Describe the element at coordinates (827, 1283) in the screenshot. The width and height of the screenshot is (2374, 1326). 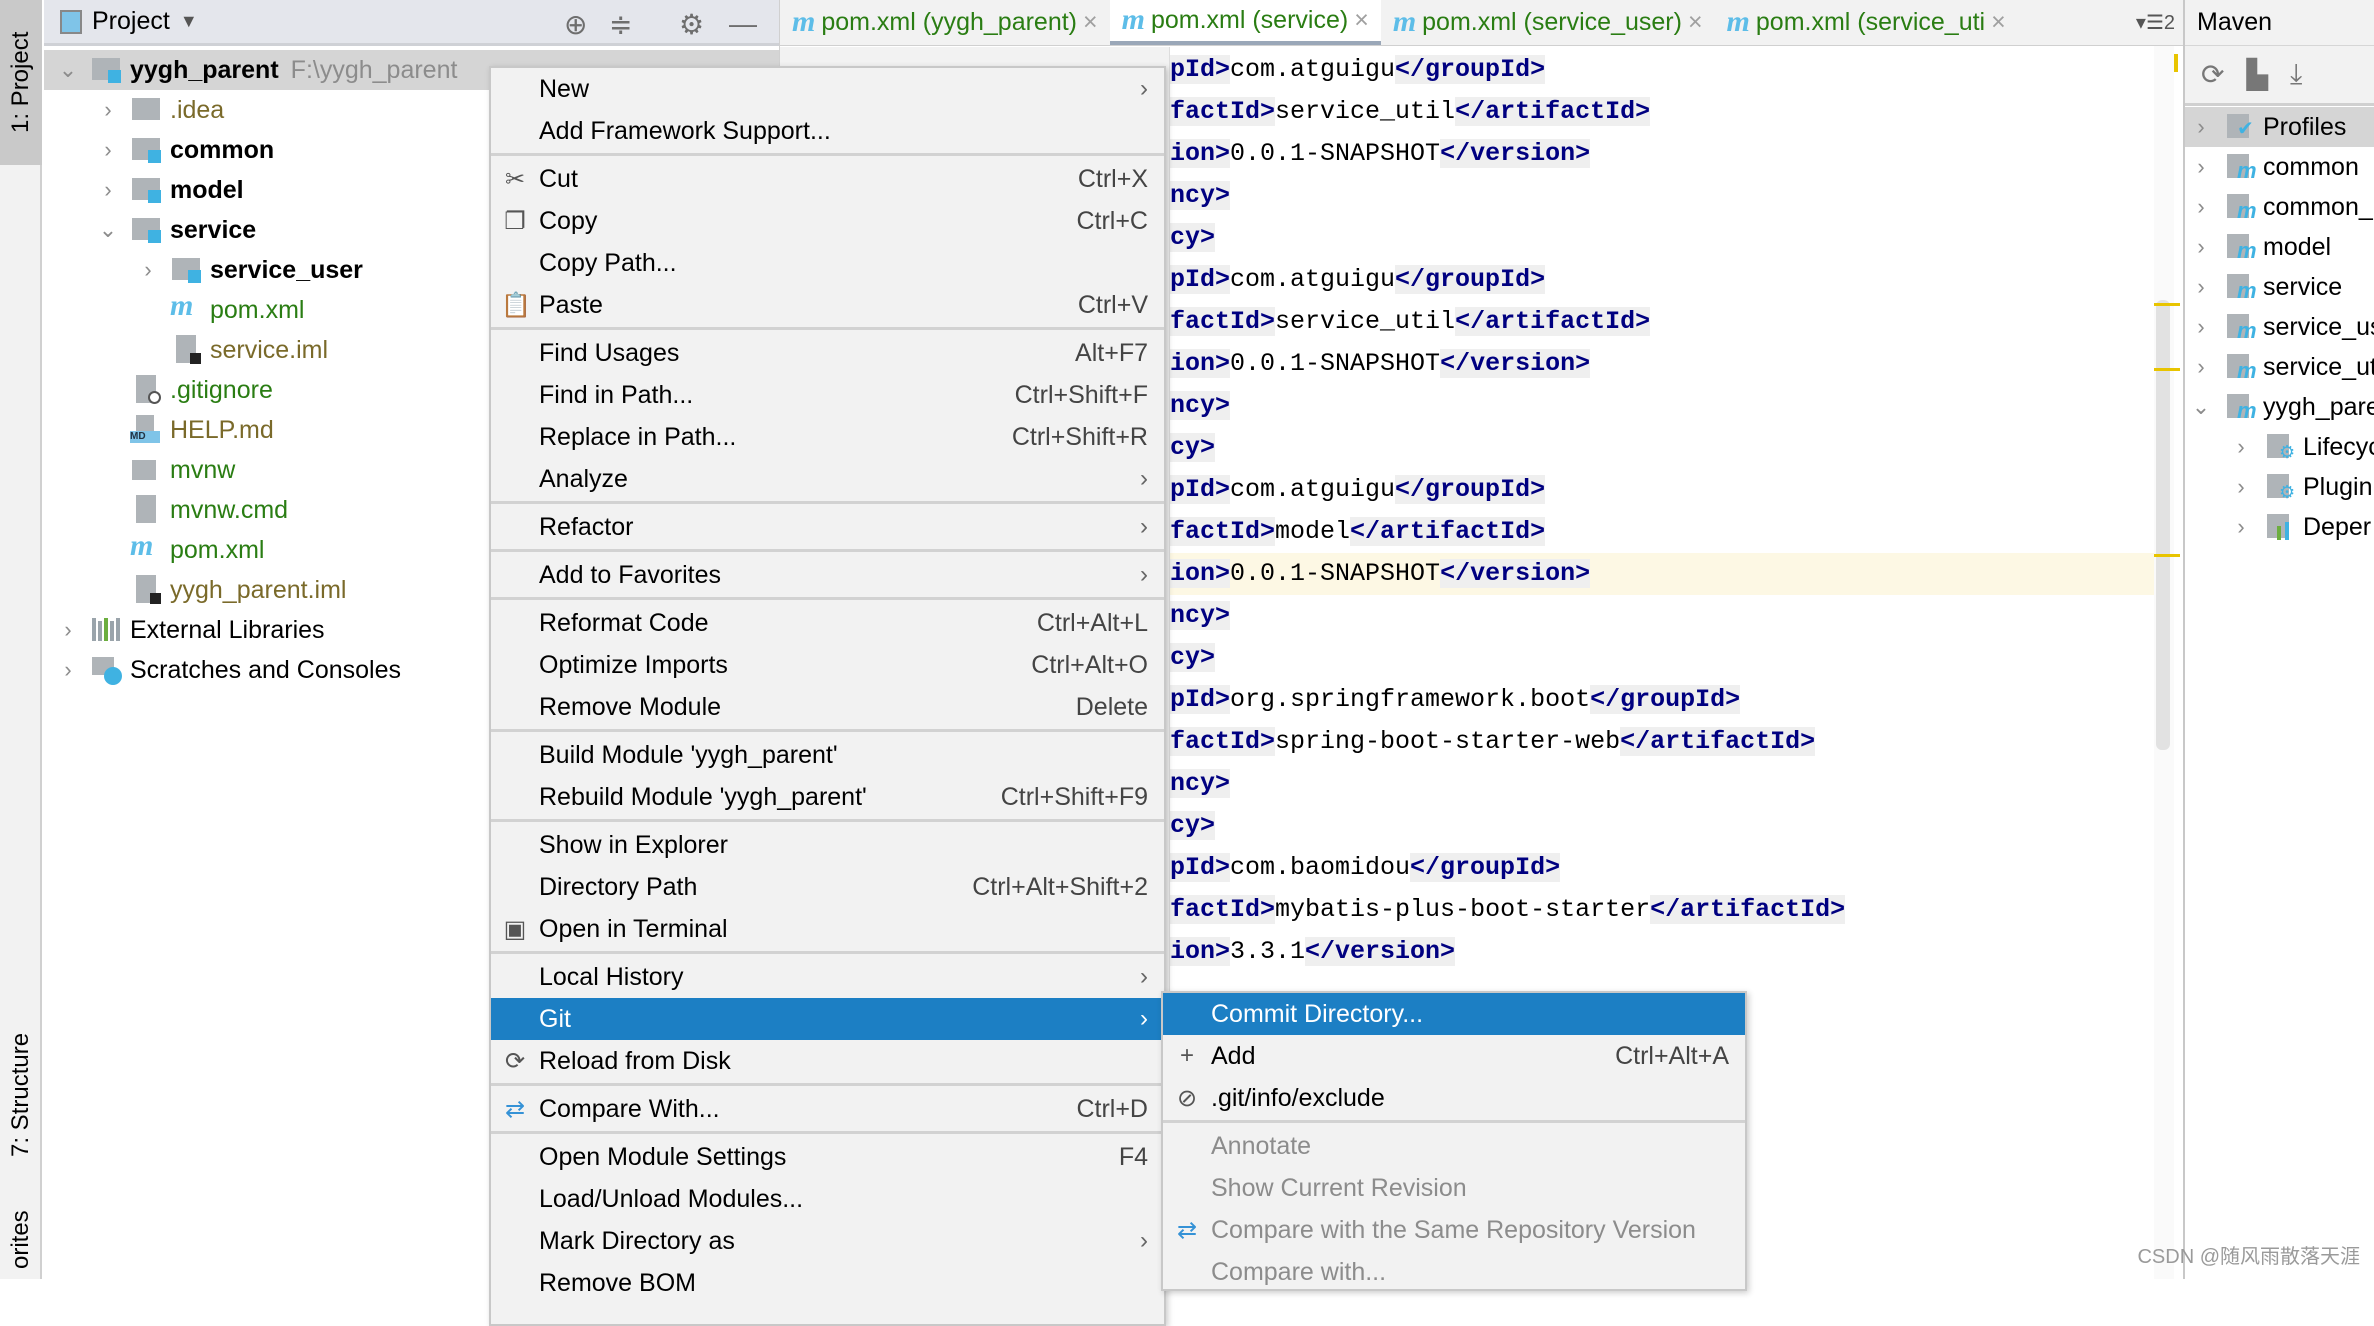
I see `menu-item-remove-bom: Remove BOM` at that location.